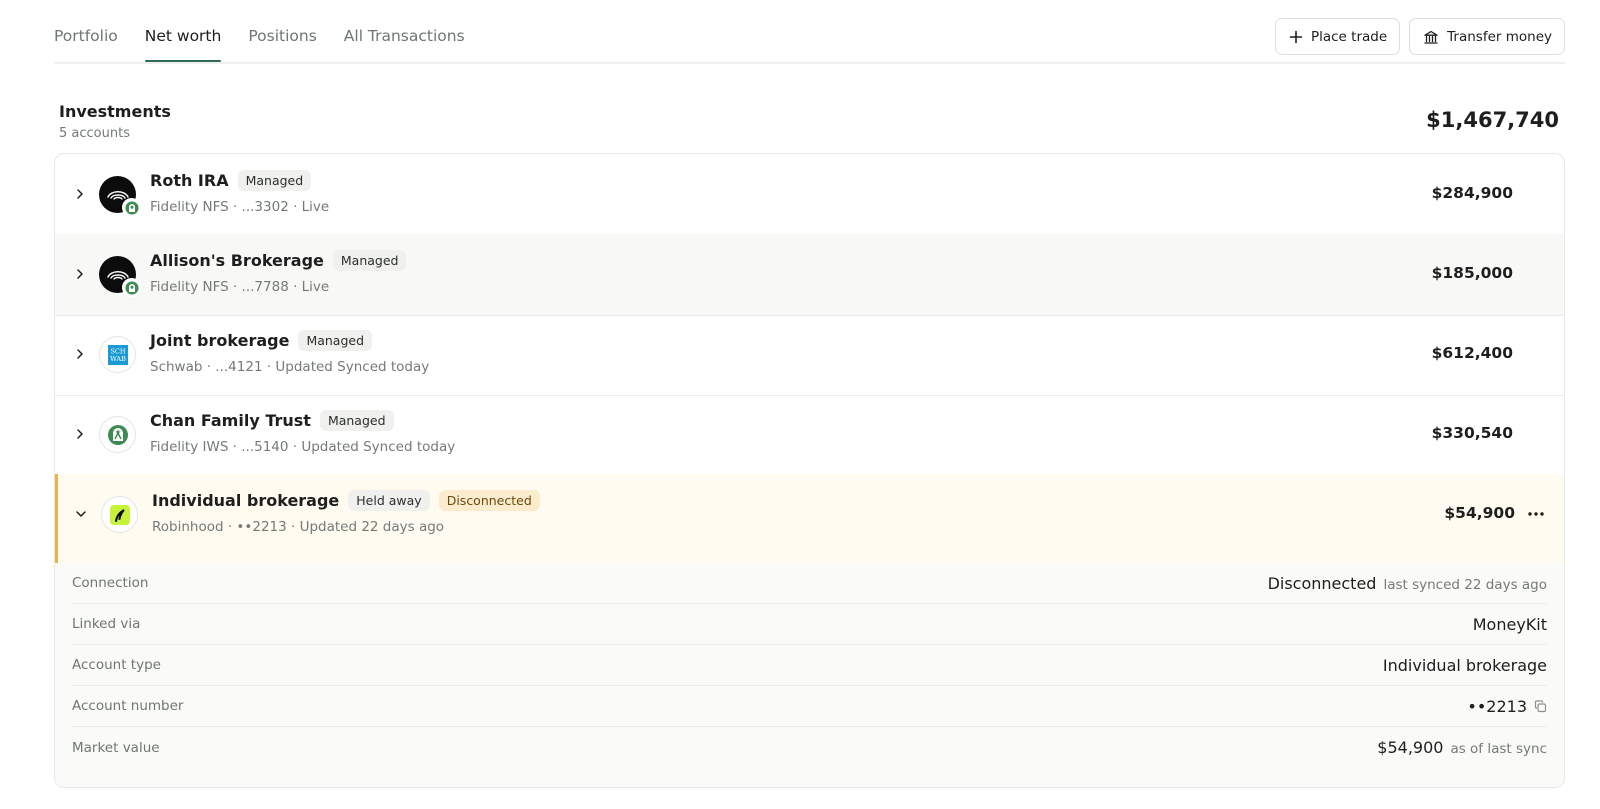  I want to click on account-subtitle: Fidelity NFS · ...3302 · Live, so click(240, 207).